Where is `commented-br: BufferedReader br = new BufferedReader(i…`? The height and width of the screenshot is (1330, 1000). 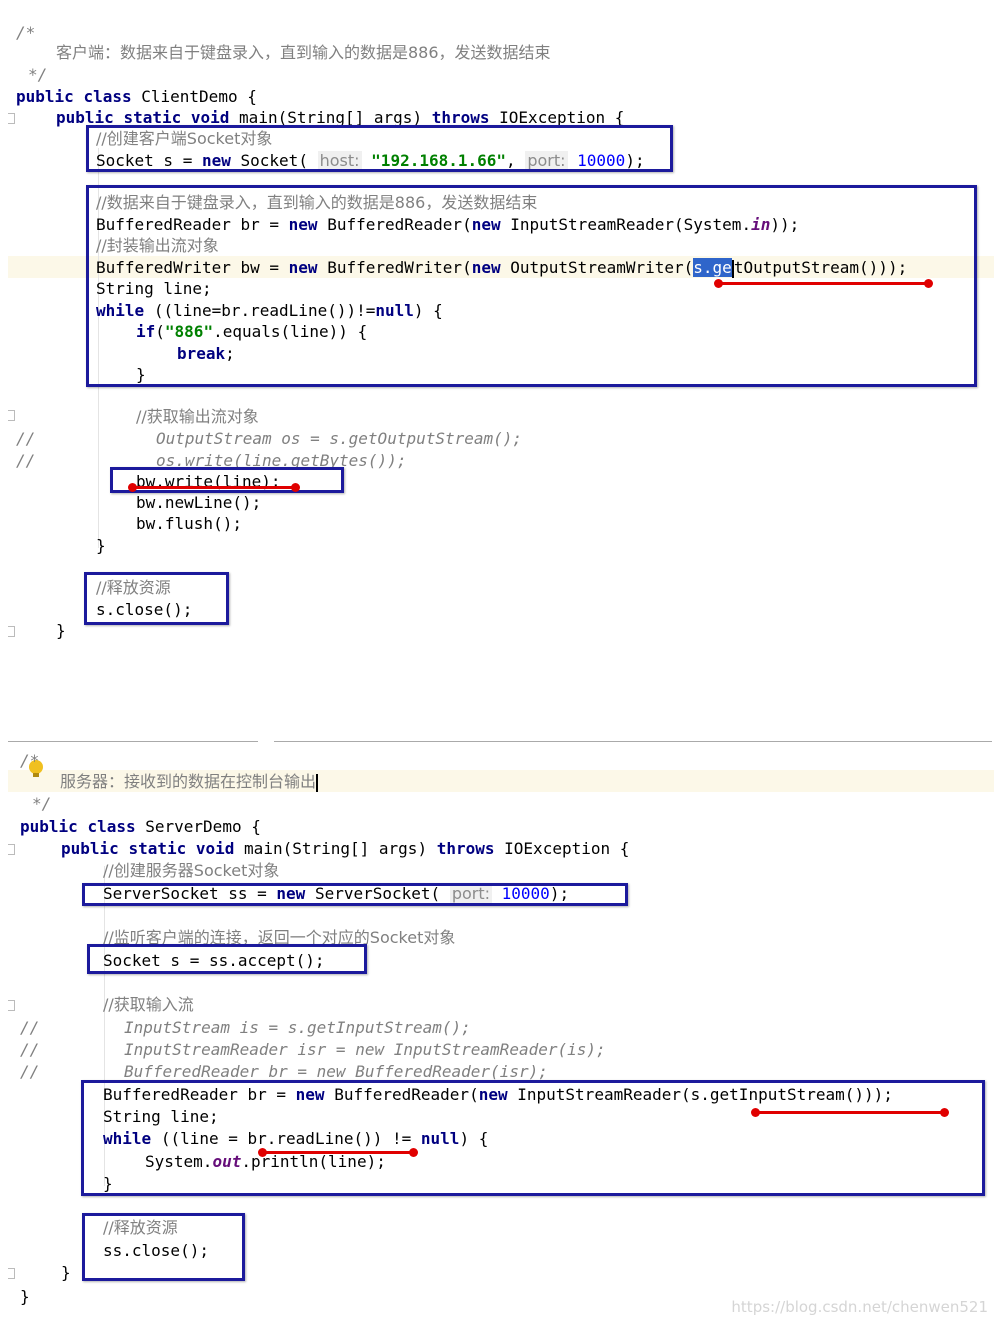 commented-br: BufferedReader br = new BufferedReader(i… is located at coordinates (336, 1071).